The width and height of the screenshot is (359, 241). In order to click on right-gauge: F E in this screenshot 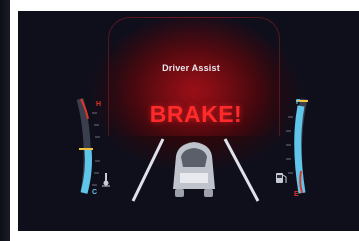, I will do `click(292, 148)`.